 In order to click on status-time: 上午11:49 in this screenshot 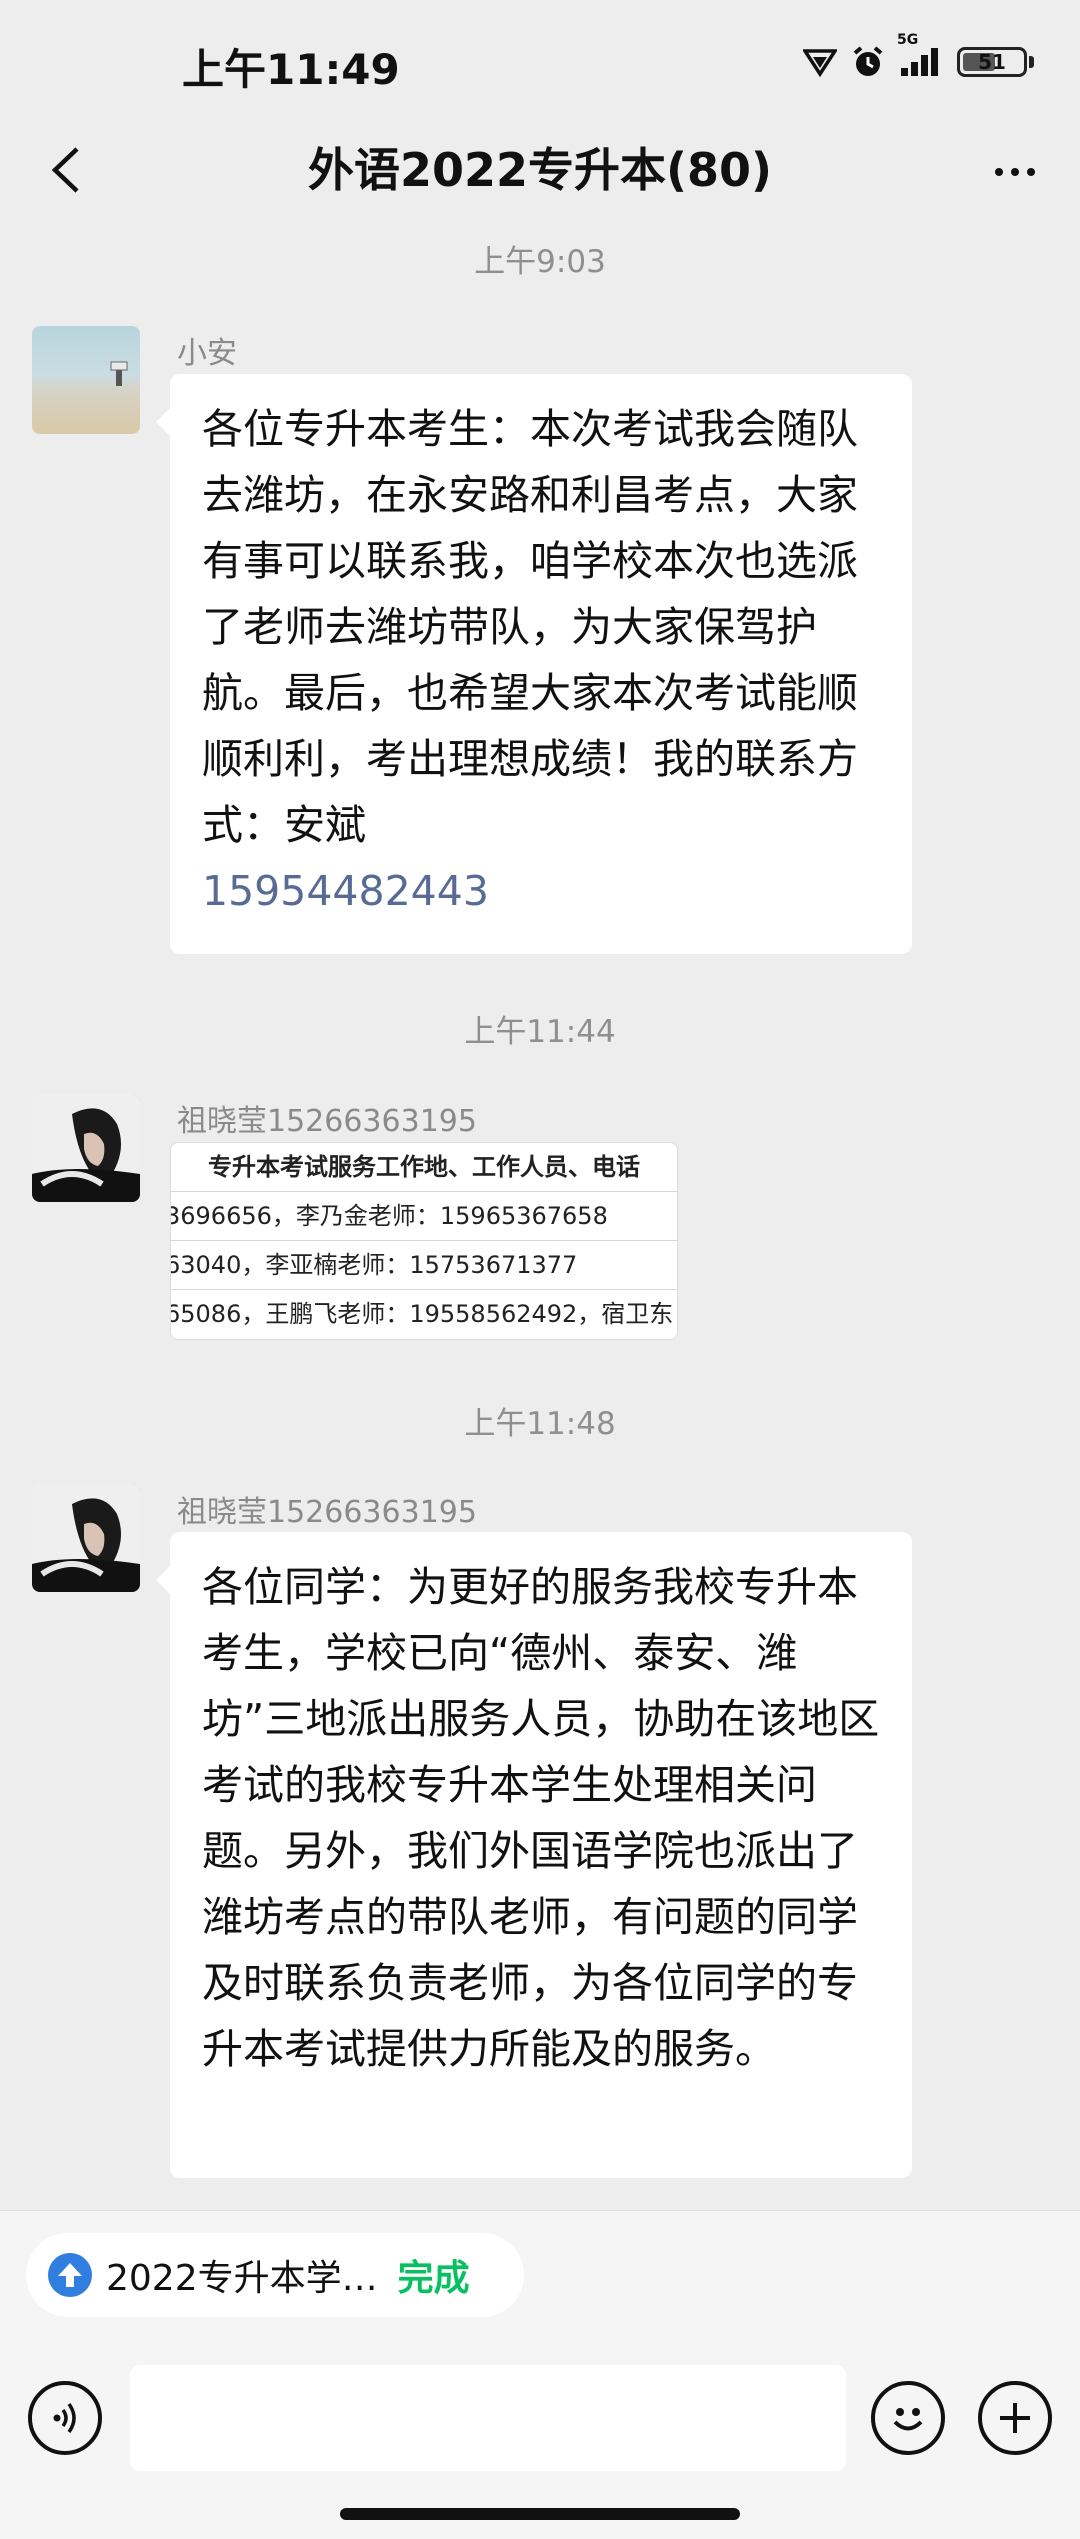, I will do `click(291, 69)`.